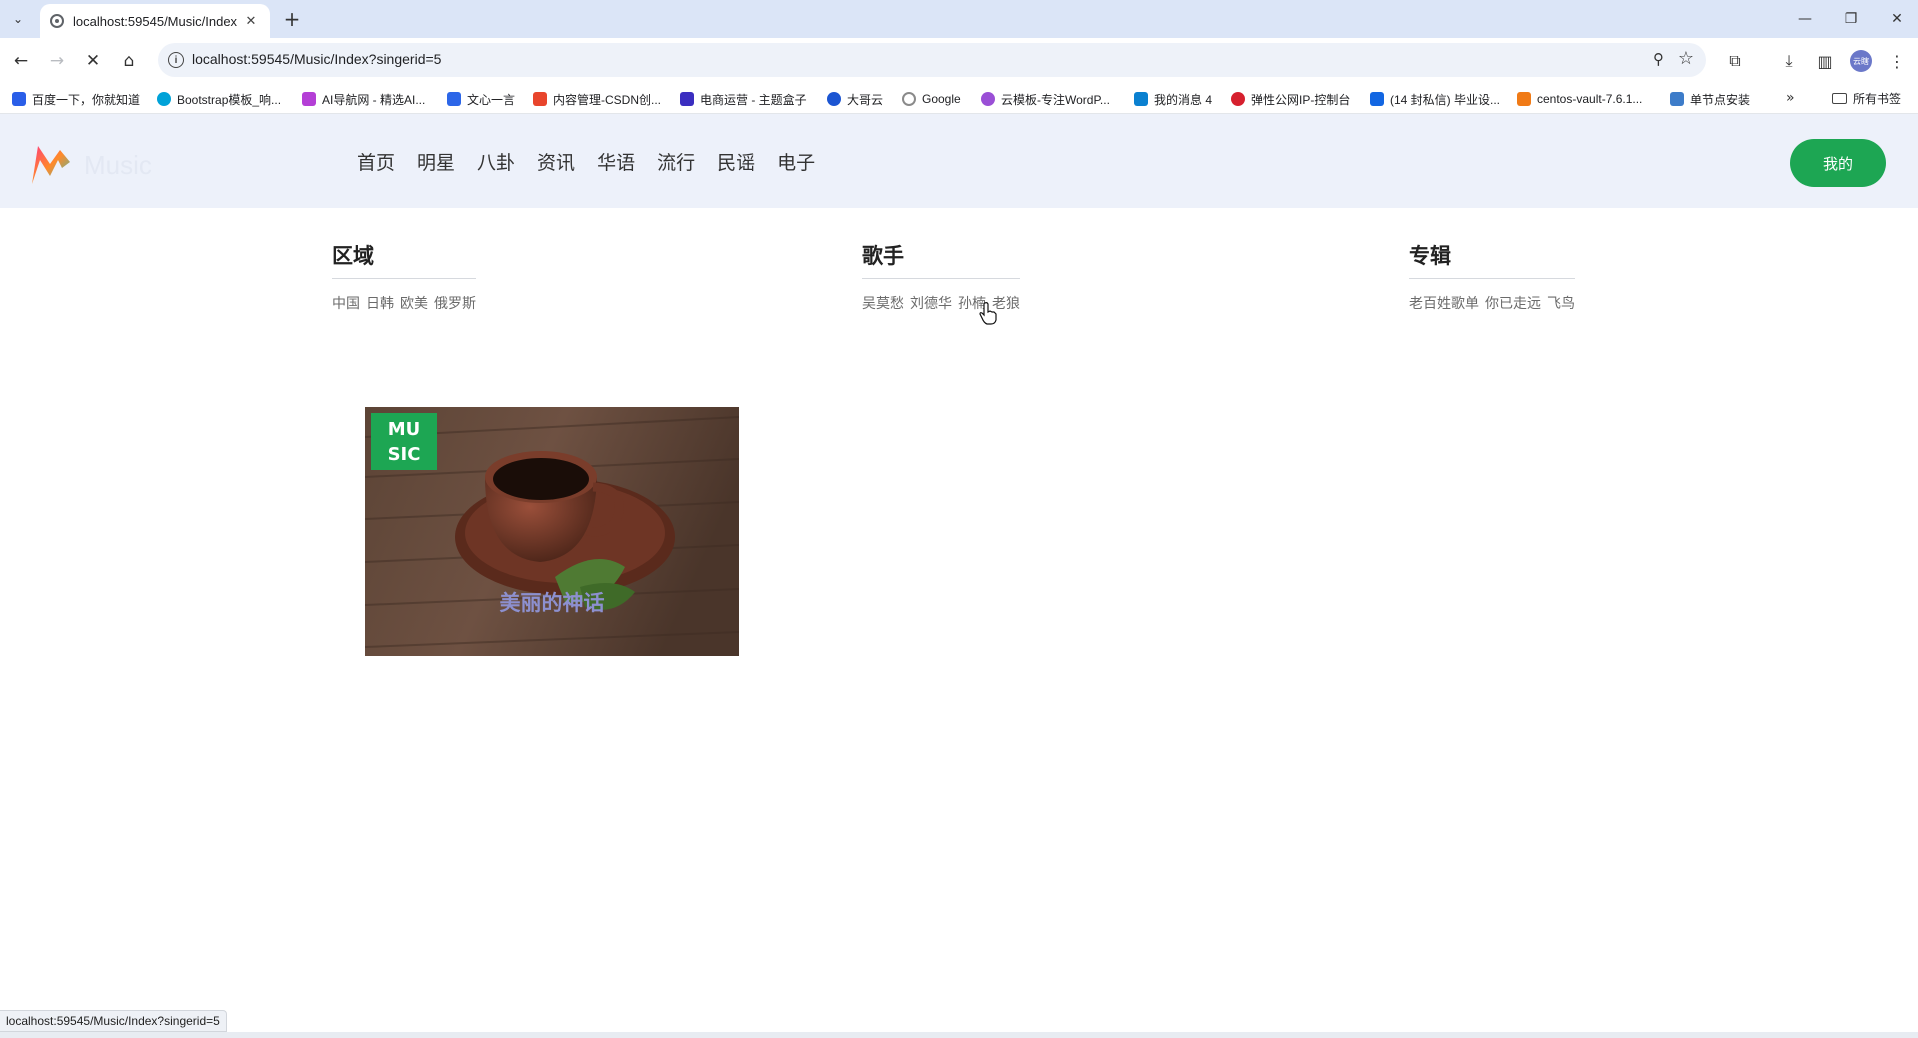  Describe the element at coordinates (1851, 19) in the screenshot. I see `restore-icon: ❐` at that location.